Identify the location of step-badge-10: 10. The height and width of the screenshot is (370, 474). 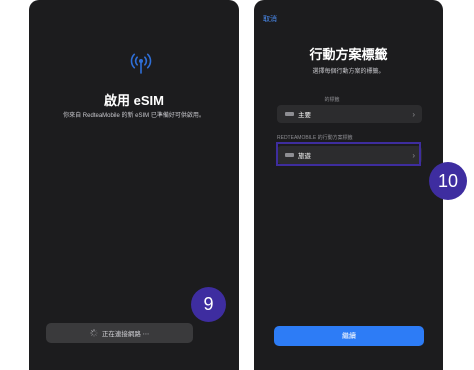
(448, 181).